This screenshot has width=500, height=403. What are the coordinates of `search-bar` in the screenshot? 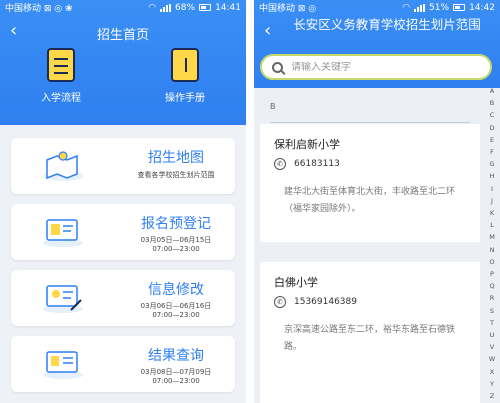 It's located at (376, 67).